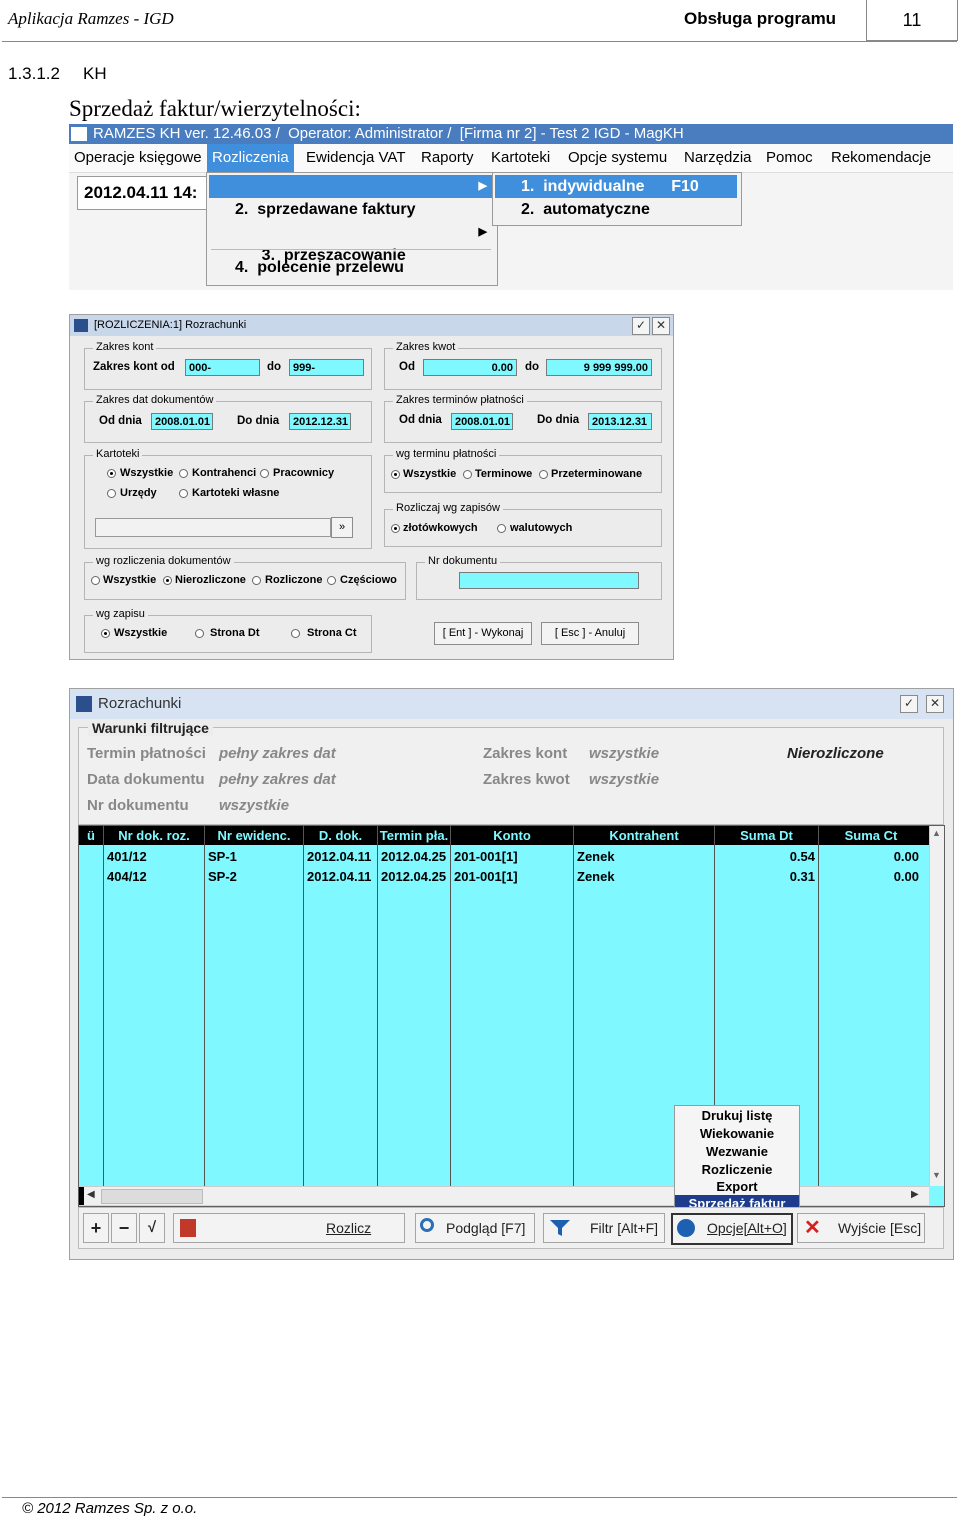 The width and height of the screenshot is (960, 1519). Describe the element at coordinates (125, 347) in the screenshot. I see `group-label: Zakres kont` at that location.